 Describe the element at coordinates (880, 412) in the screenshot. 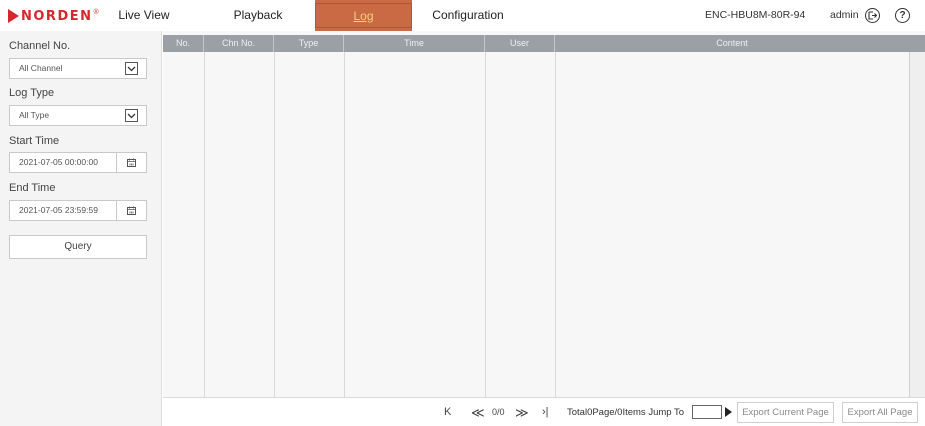

I see `export-all-page-button: Export All Page` at that location.